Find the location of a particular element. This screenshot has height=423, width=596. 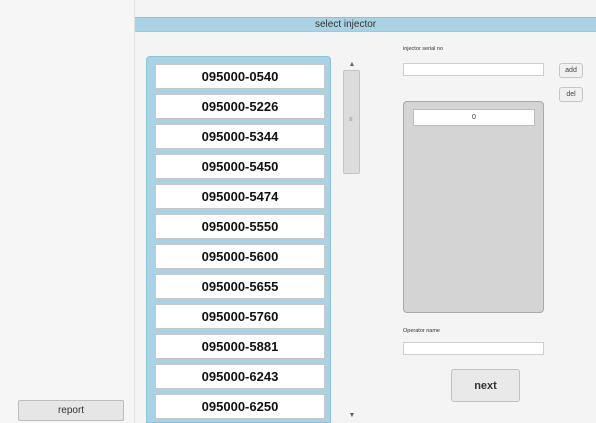

page-title: select injector is located at coordinates (346, 24).